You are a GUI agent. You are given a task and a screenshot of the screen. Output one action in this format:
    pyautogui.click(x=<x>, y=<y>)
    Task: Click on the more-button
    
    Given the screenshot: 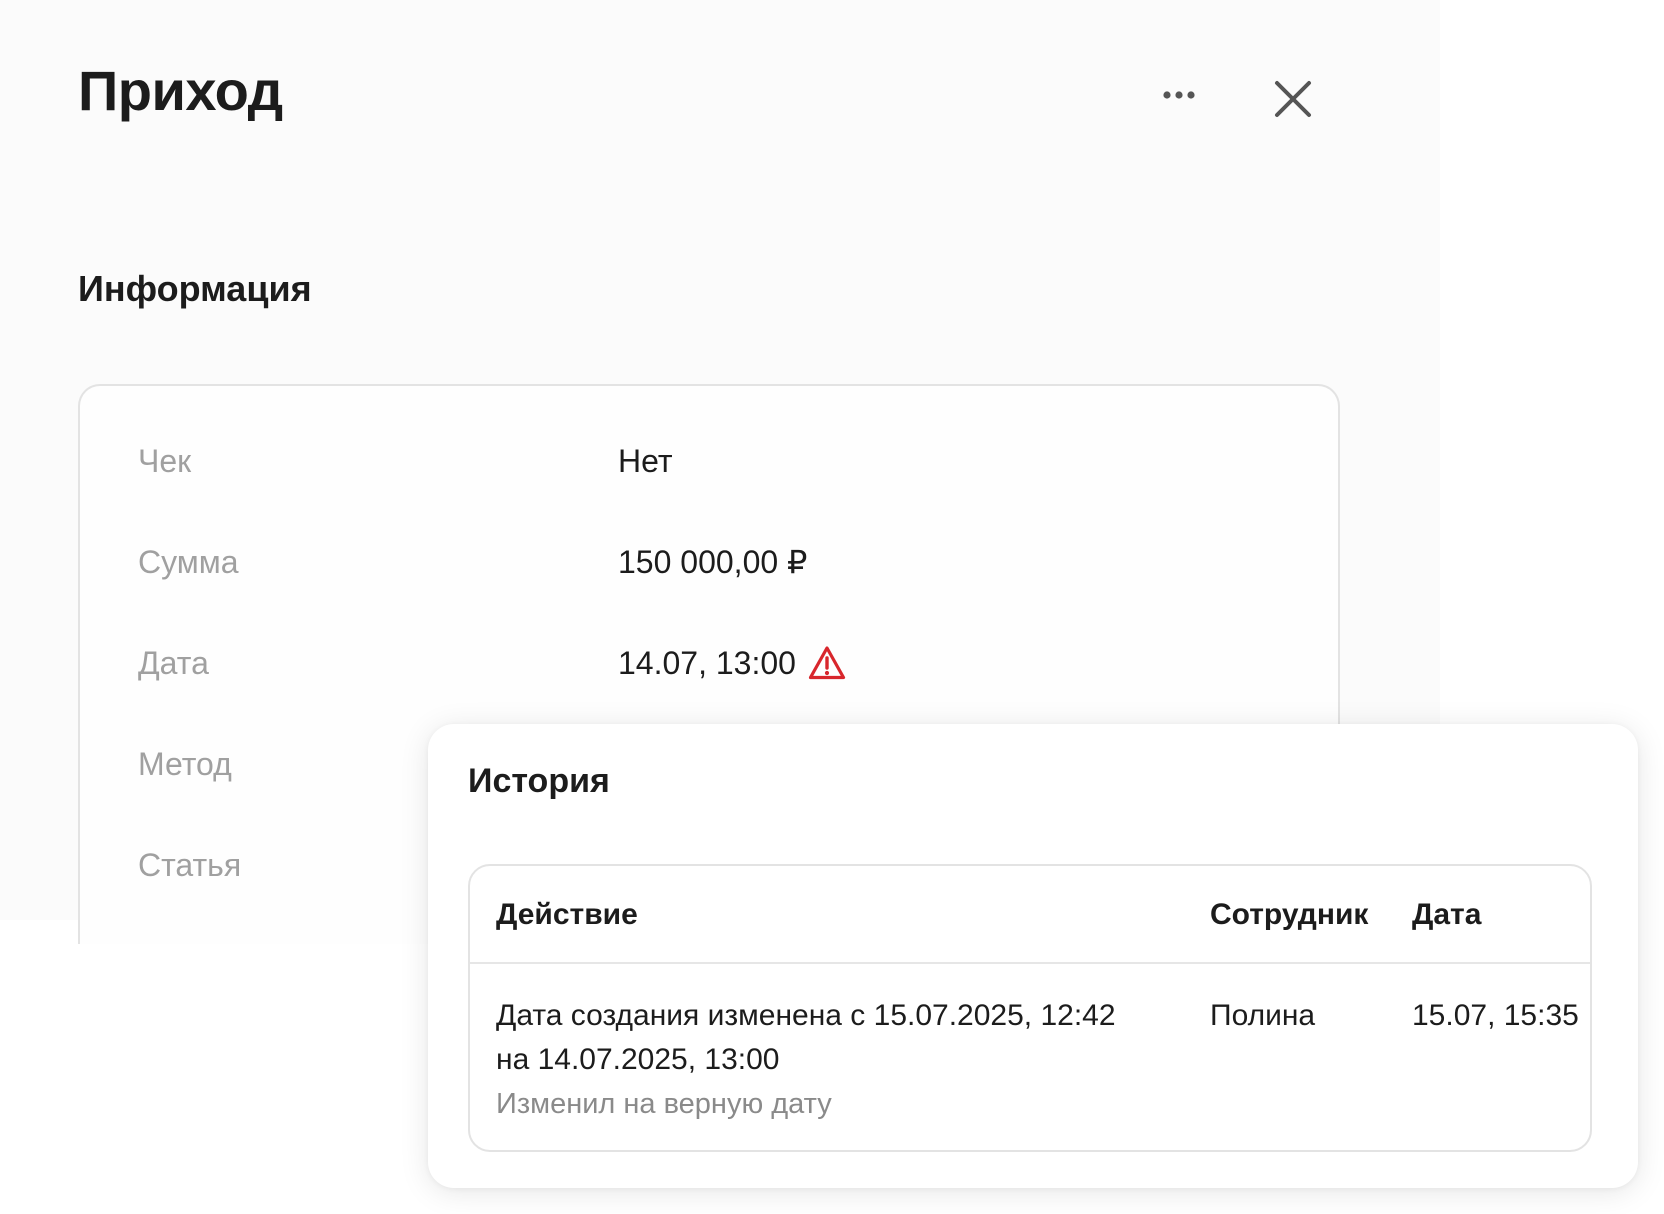 What is the action you would take?
    pyautogui.click(x=1179, y=96)
    